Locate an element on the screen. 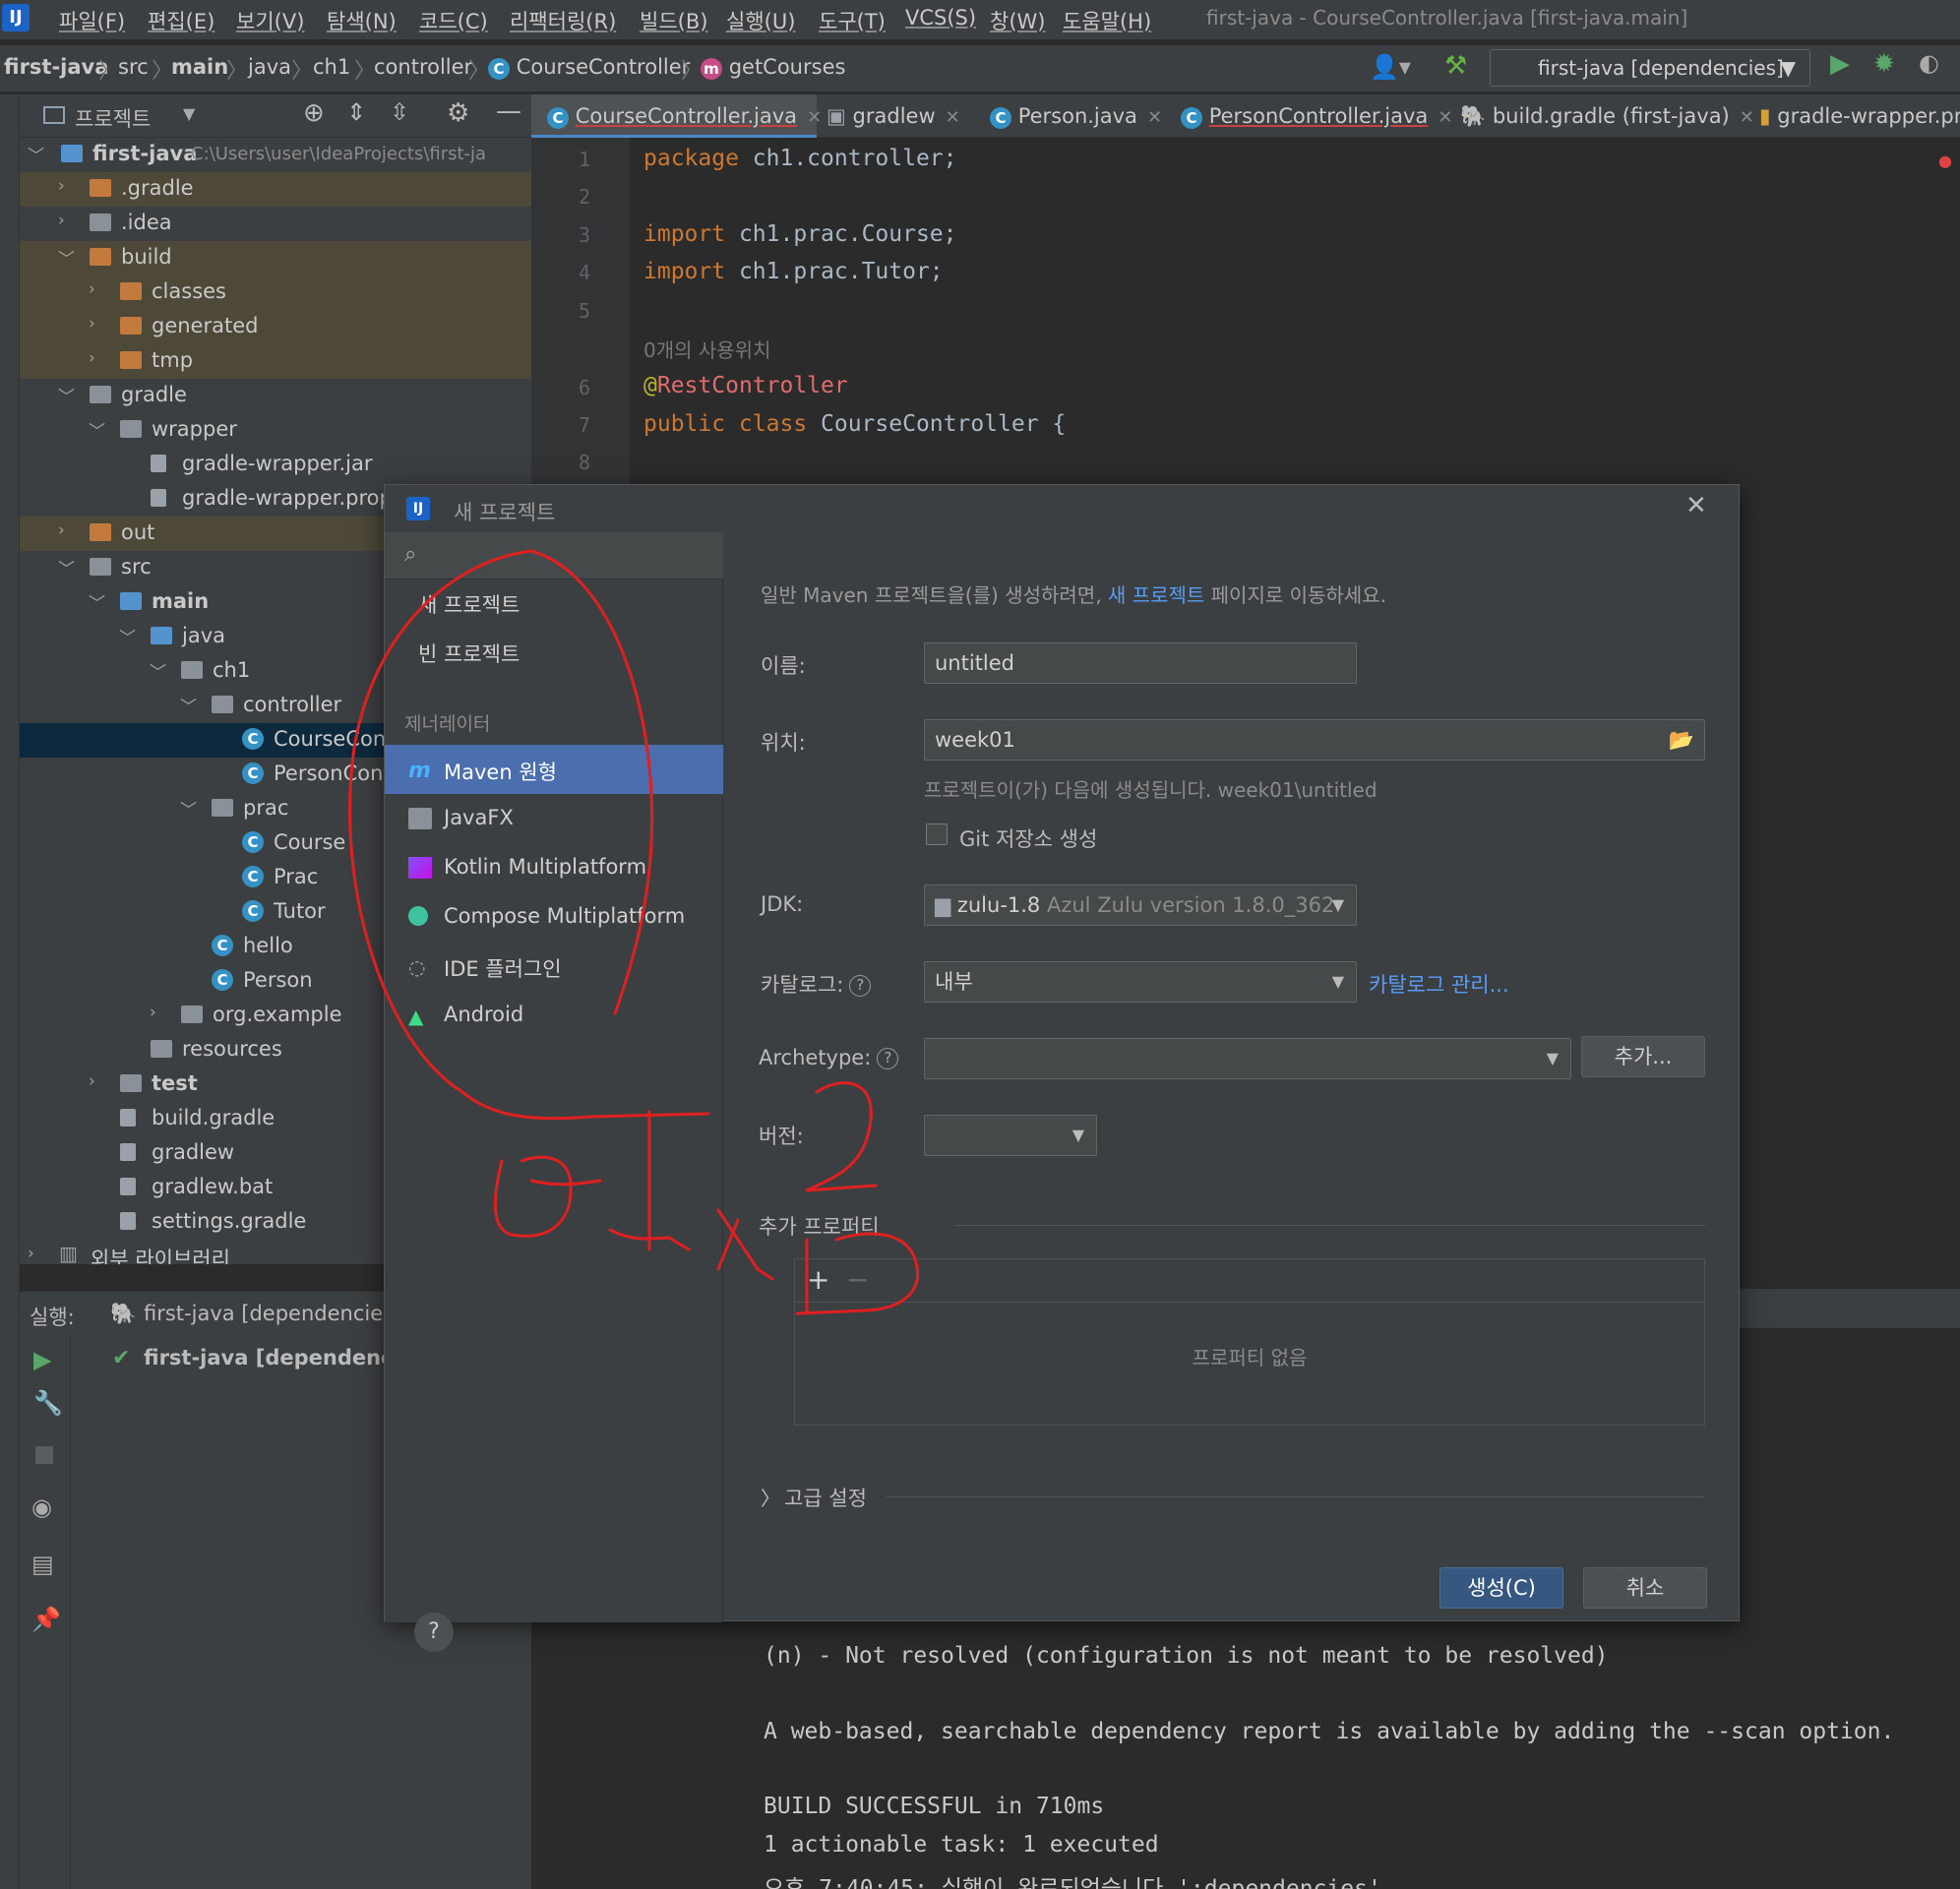 The image size is (1960, 1889). breadcrumb-class: C CourseController is located at coordinates (589, 67).